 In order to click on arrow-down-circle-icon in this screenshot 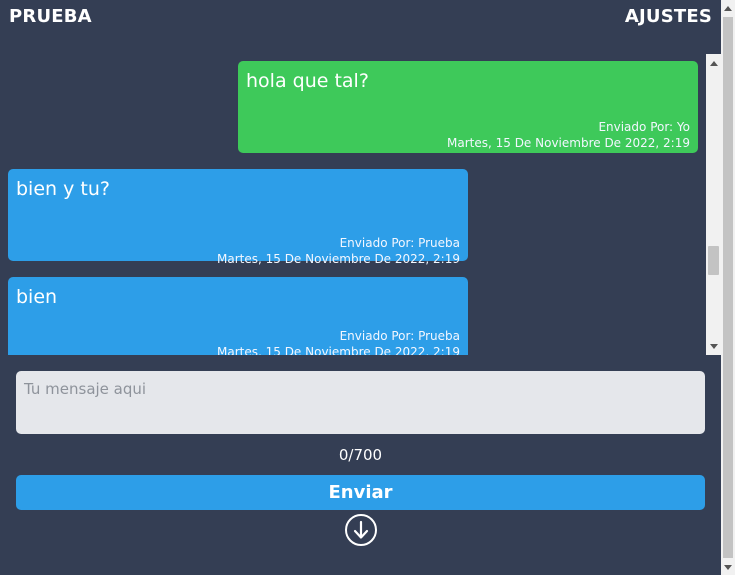, I will do `click(361, 530)`.